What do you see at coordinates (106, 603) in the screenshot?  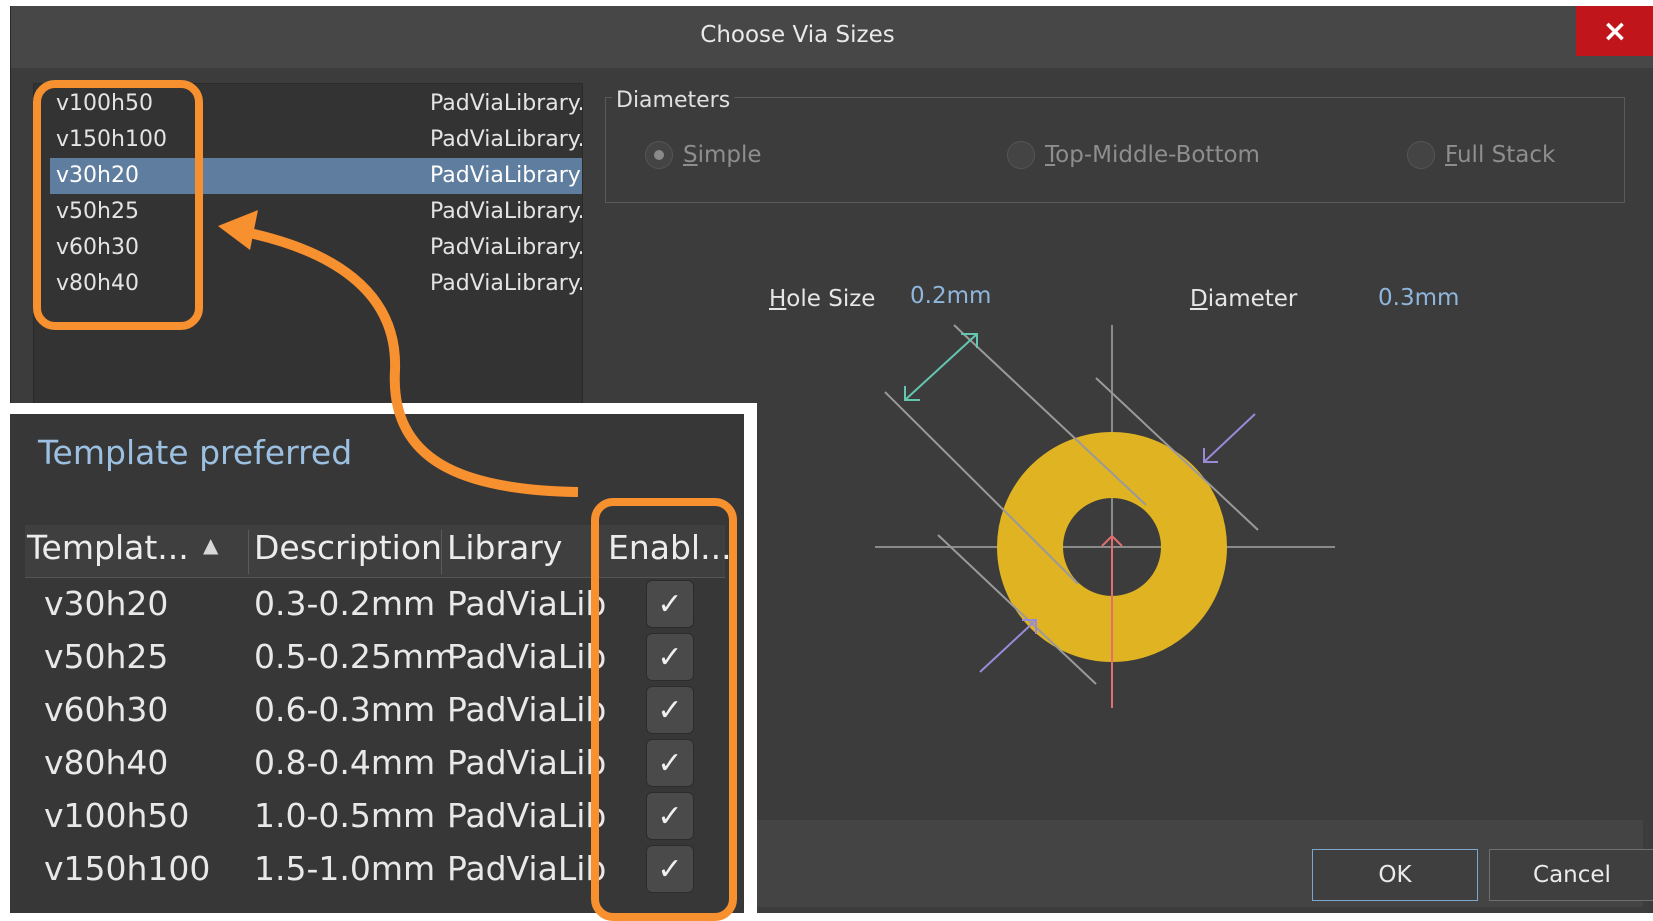 I see `cell-template: v30h20` at bounding box center [106, 603].